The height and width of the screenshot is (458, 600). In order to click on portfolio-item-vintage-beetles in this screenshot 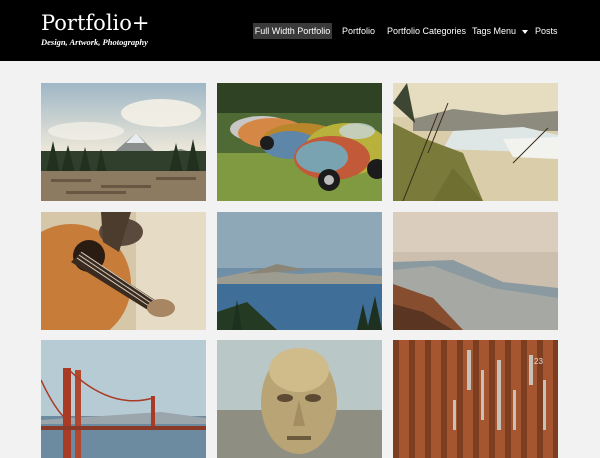, I will do `click(299, 142)`.